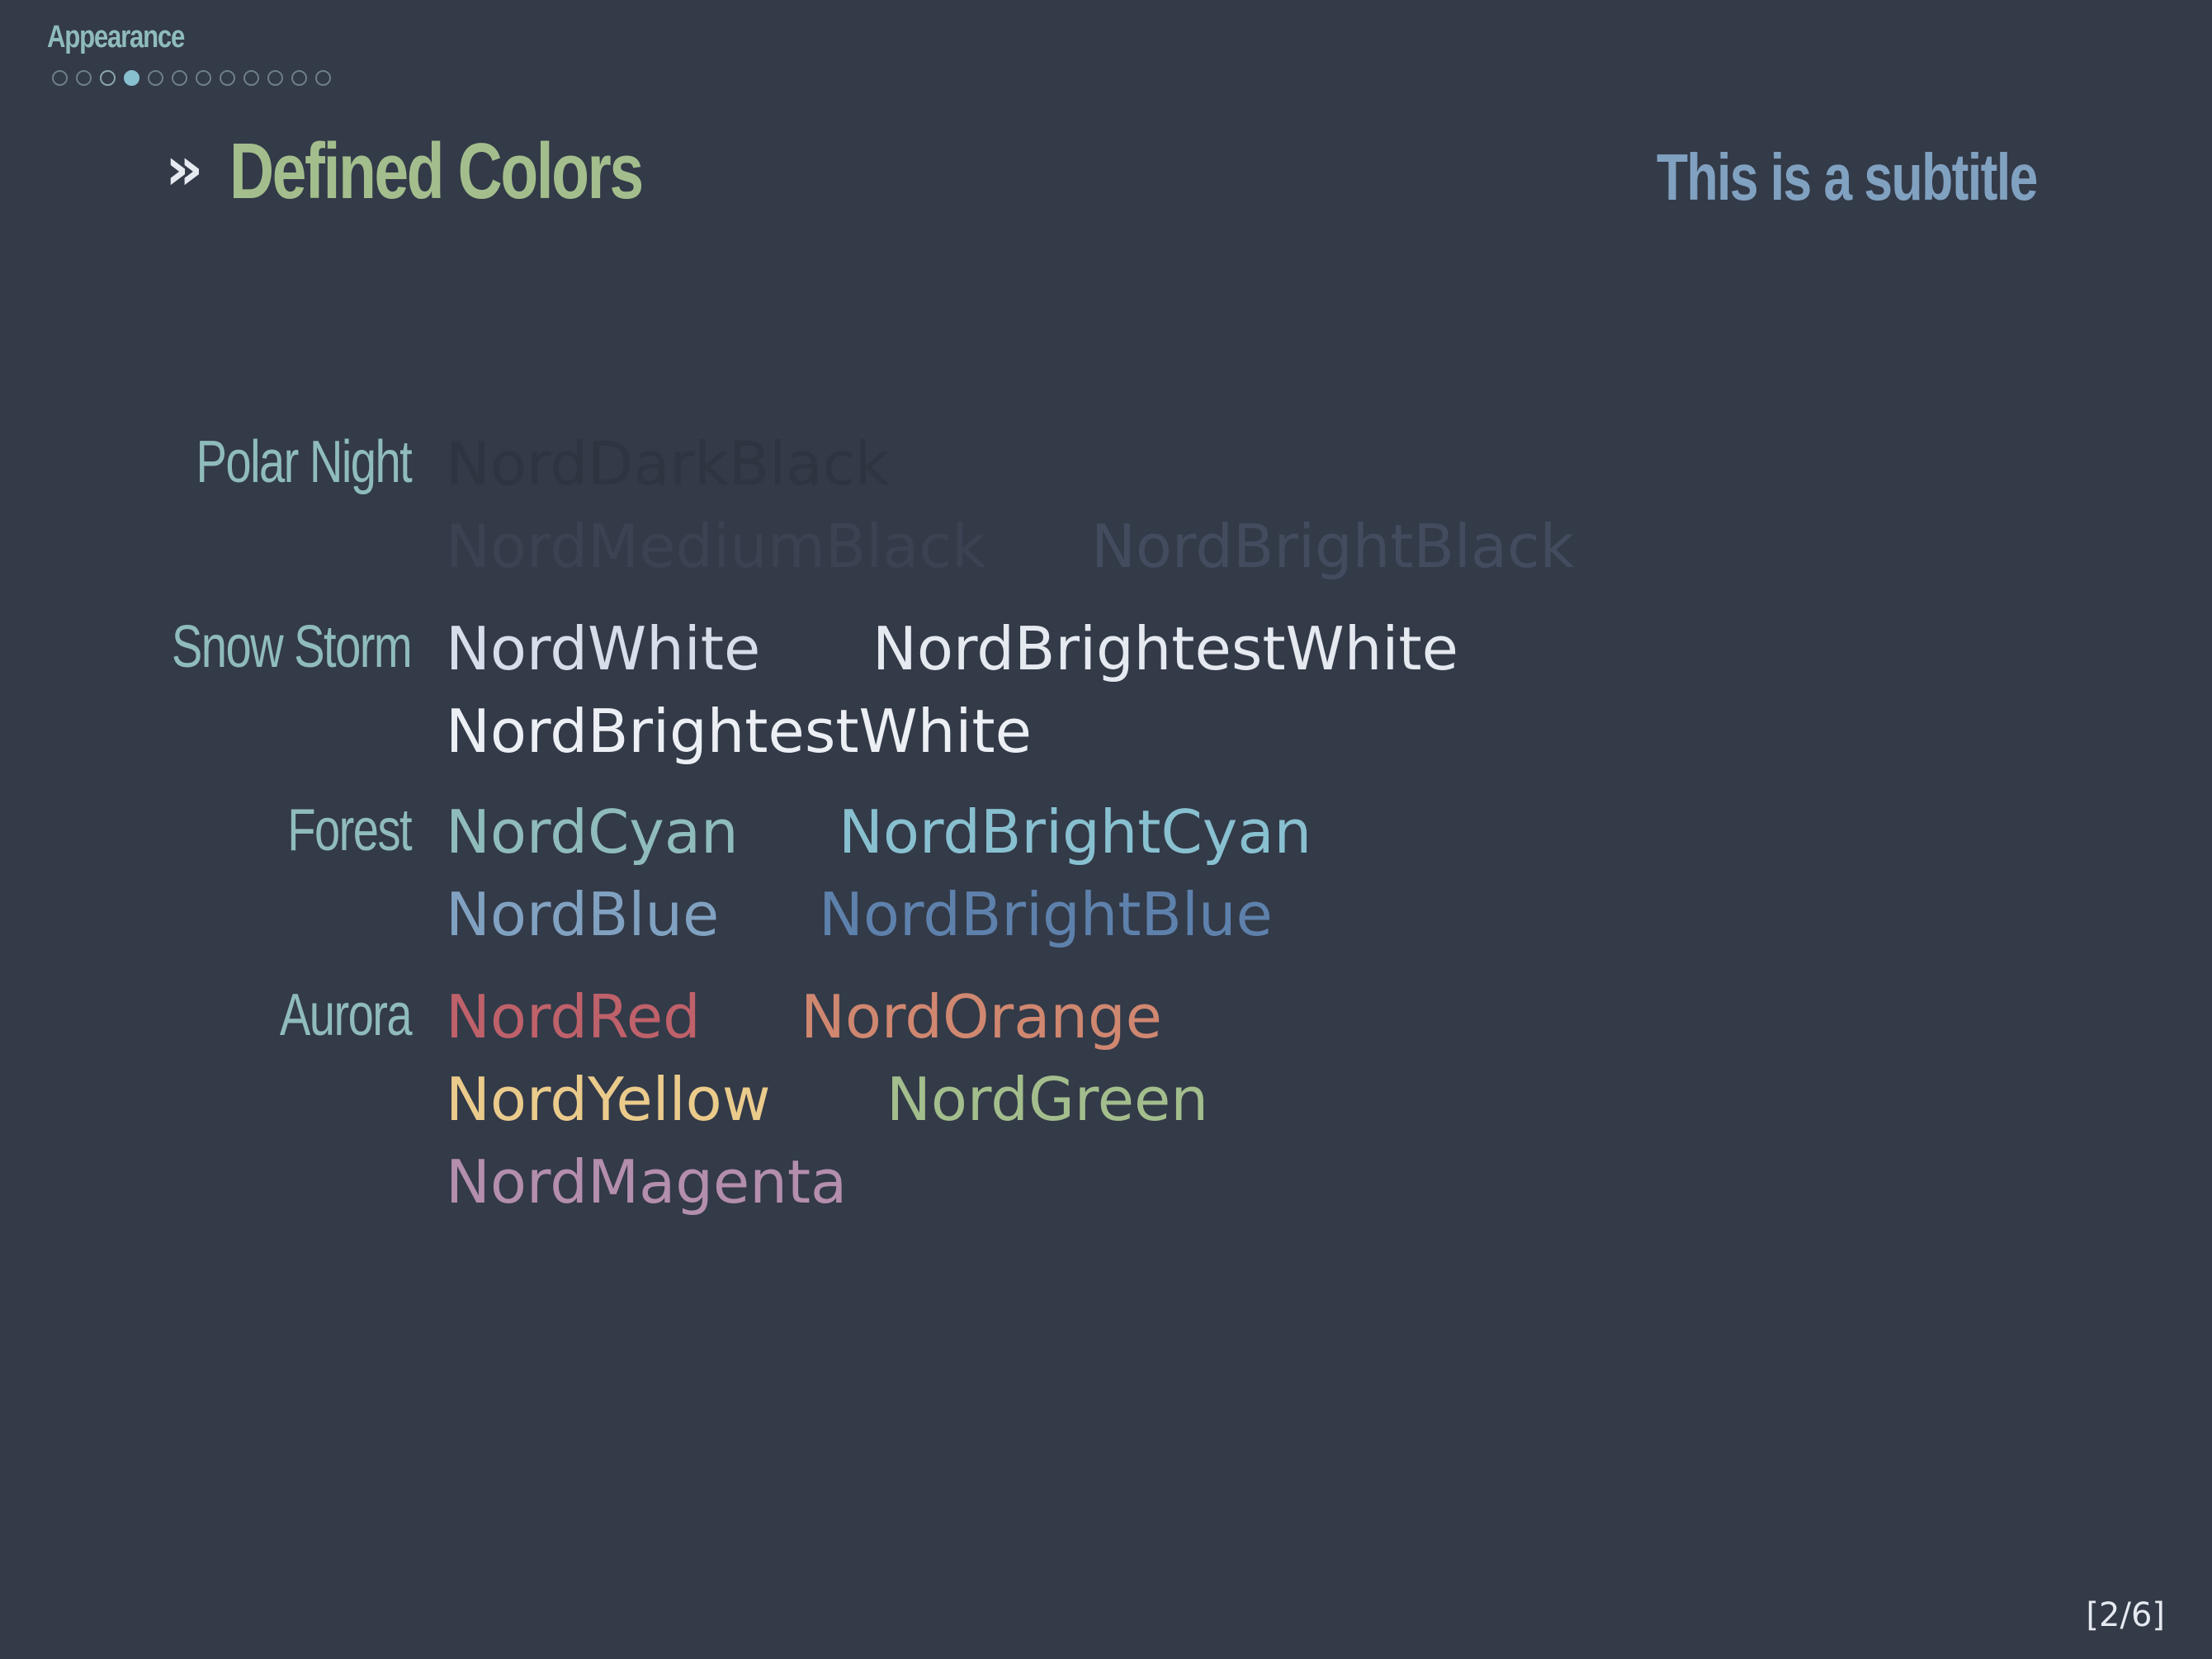 This screenshot has width=2212, height=1659. Describe the element at coordinates (739, 731) in the screenshot. I see `color-name-brightest-white-2: NordBrightestWhite` at that location.